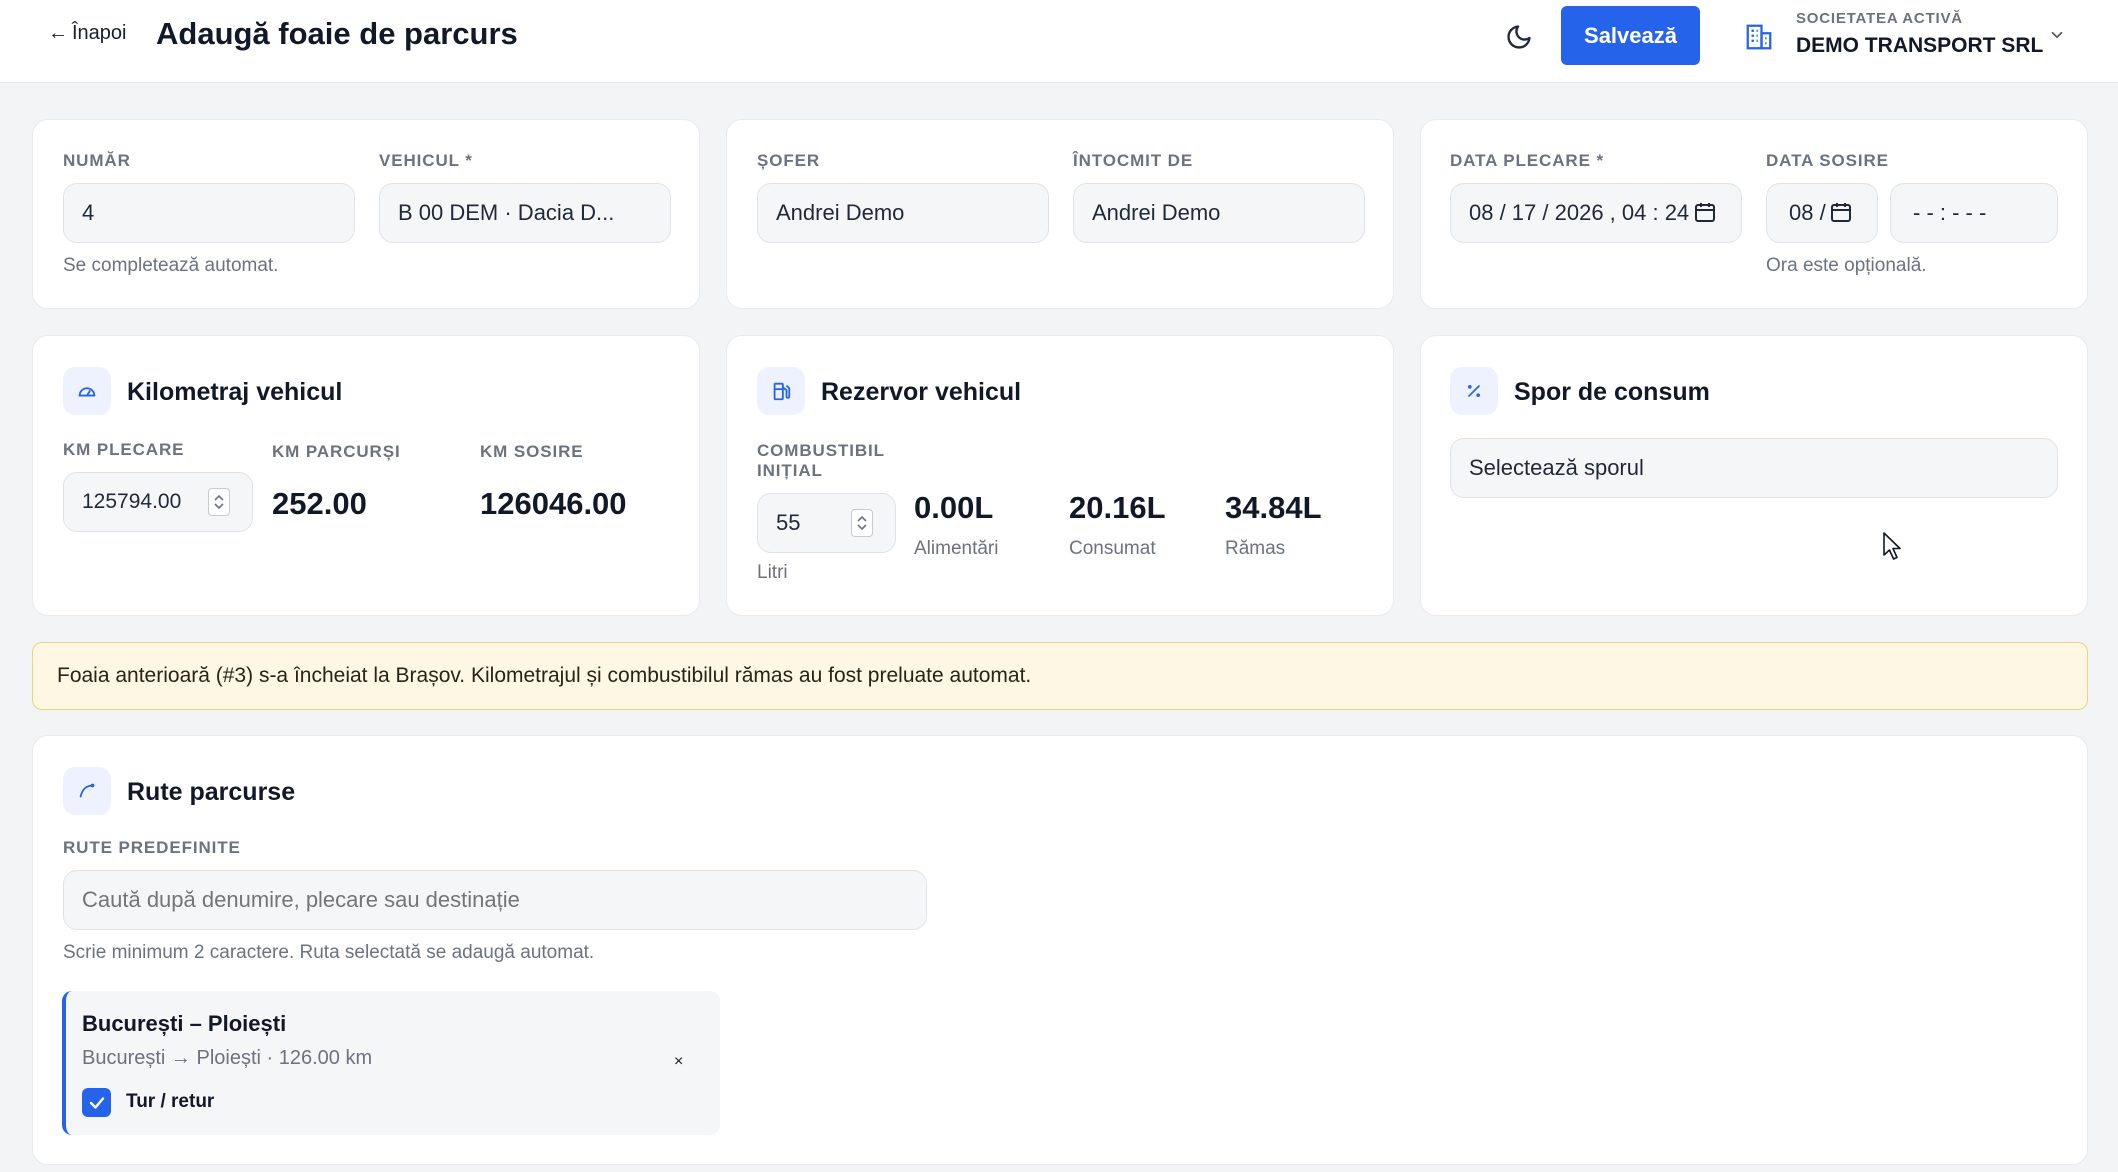 This screenshot has height=1172, width=2118. I want to click on back-link: ← Înapoi, so click(87, 33).